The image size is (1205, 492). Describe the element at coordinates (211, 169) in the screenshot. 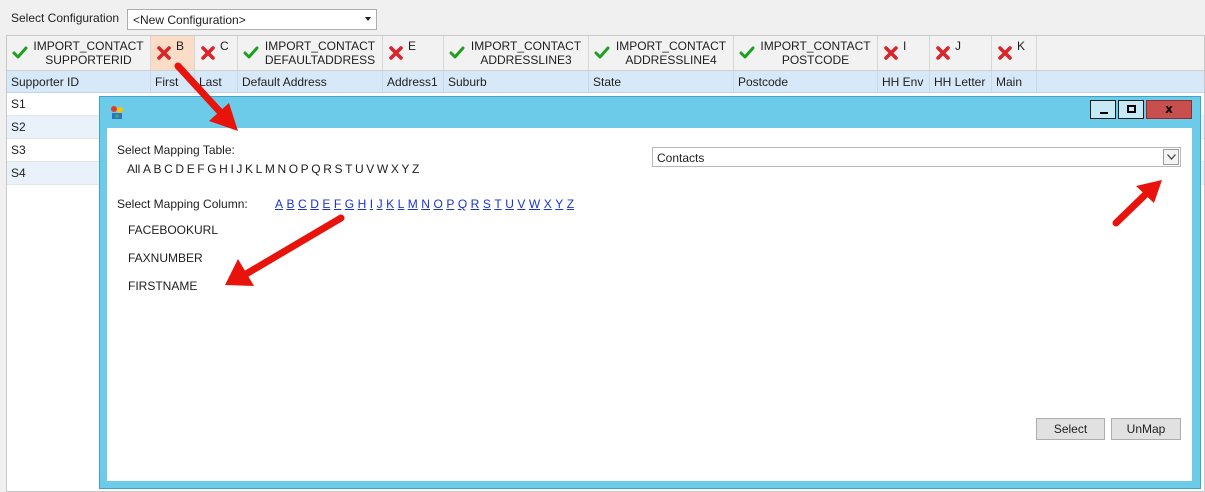

I see `table-letter: G` at that location.